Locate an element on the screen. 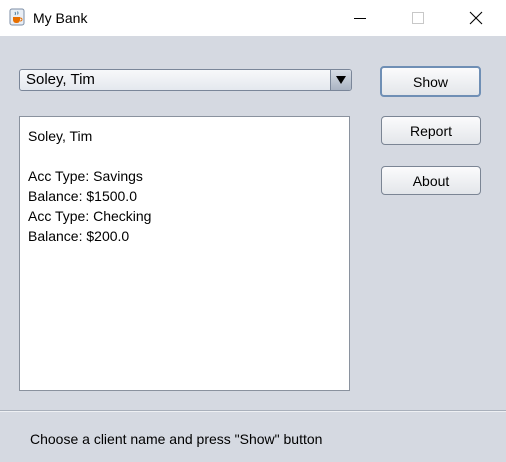  maximize-button is located at coordinates (418, 18).